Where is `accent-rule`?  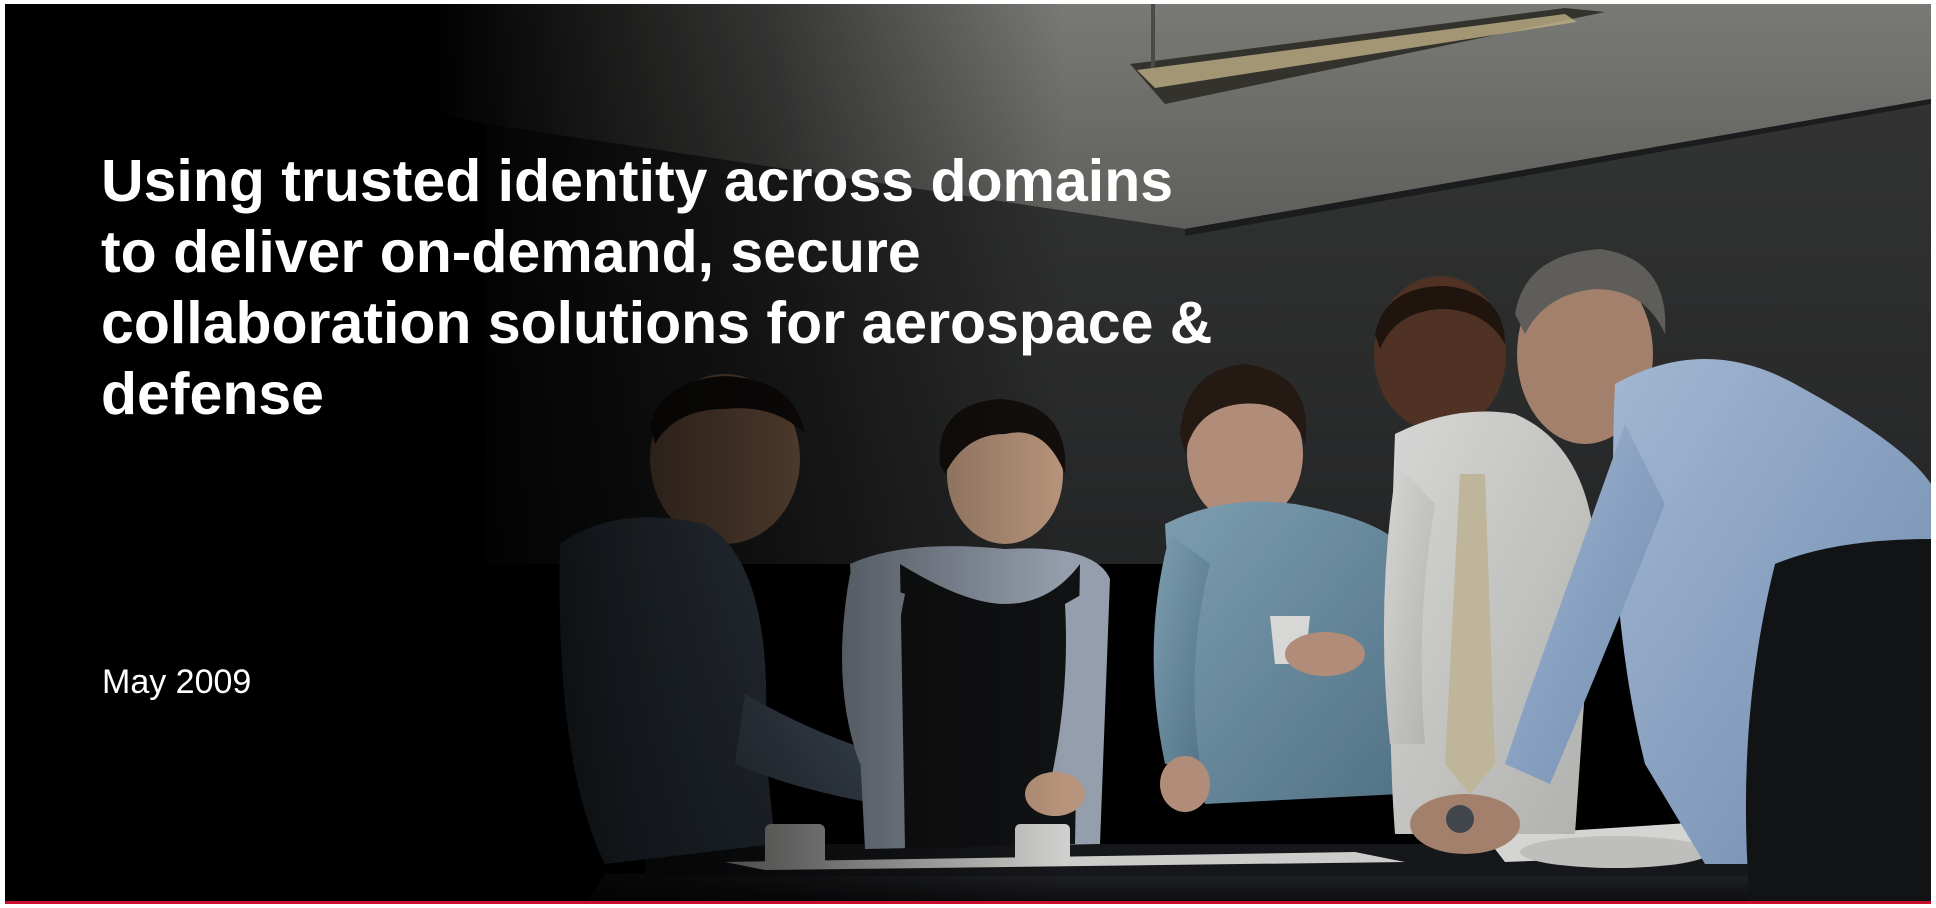 accent-rule is located at coordinates (968, 902).